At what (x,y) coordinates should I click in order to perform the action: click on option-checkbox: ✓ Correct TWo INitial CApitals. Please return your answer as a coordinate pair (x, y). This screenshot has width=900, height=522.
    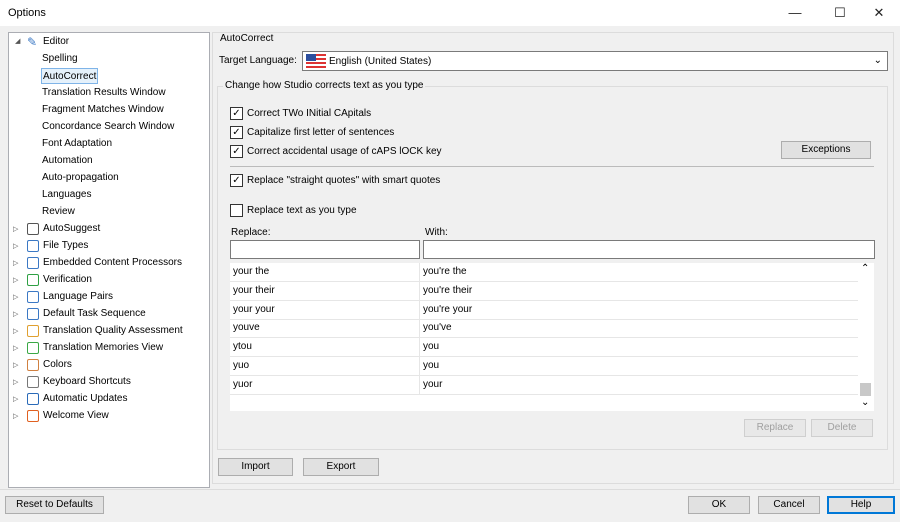
    Looking at the image, I should click on (300, 114).